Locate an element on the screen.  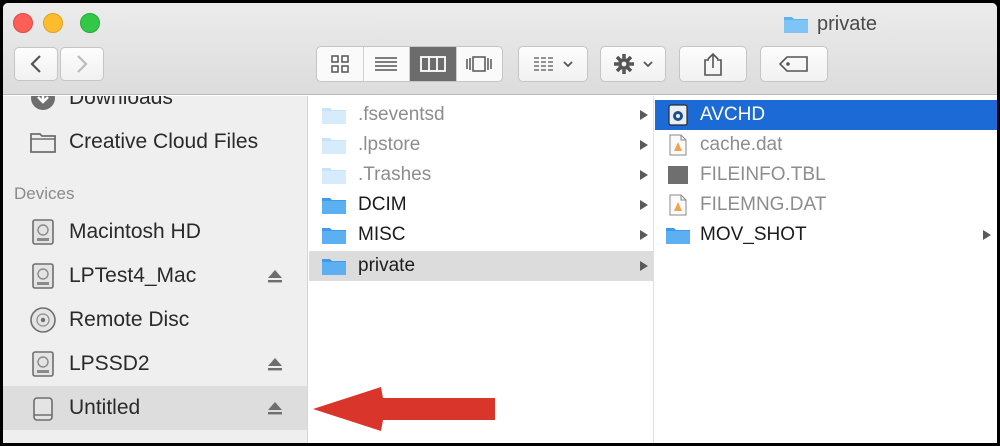
sidebar-item-remote-disc: Remote Disc is located at coordinates (155, 320).